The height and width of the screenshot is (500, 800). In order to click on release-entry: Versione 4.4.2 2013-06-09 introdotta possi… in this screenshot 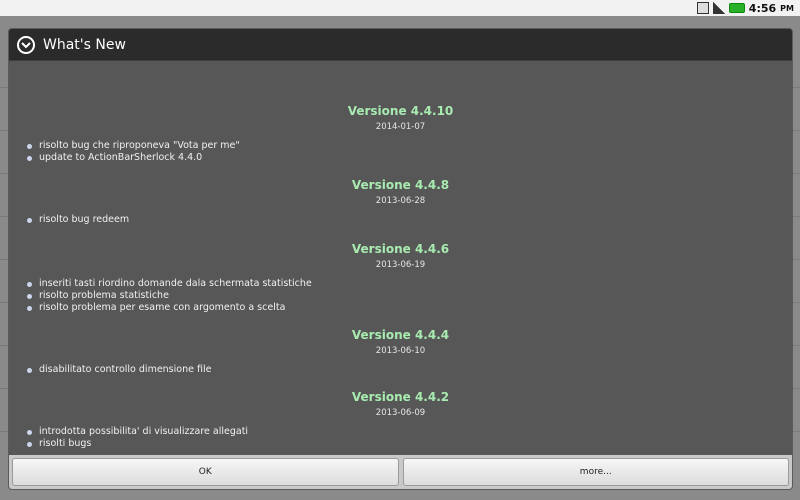, I will do `click(400, 419)`.